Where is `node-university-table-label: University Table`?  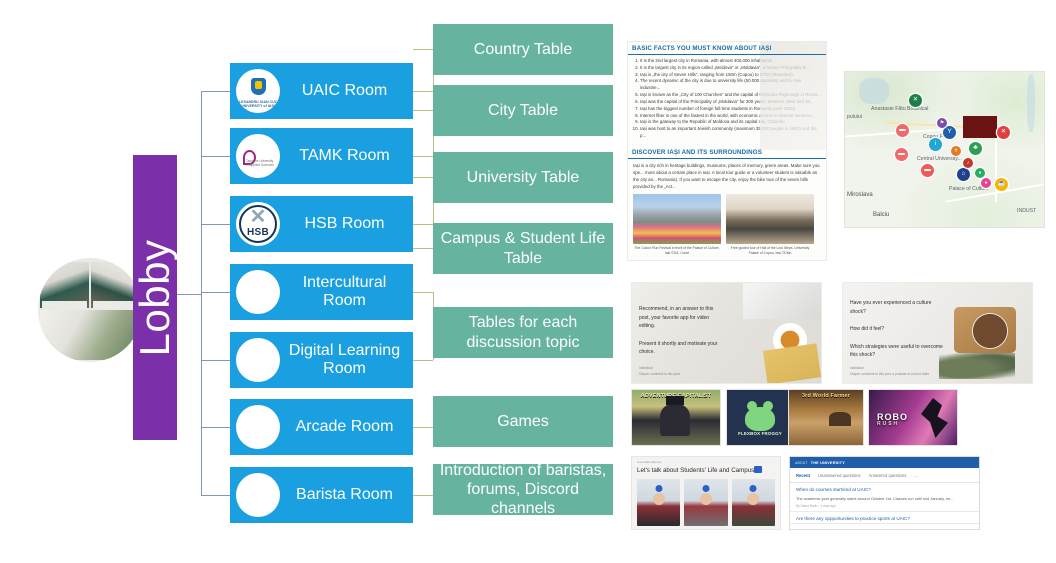
node-university-table-label: University Table is located at coordinates (523, 177).